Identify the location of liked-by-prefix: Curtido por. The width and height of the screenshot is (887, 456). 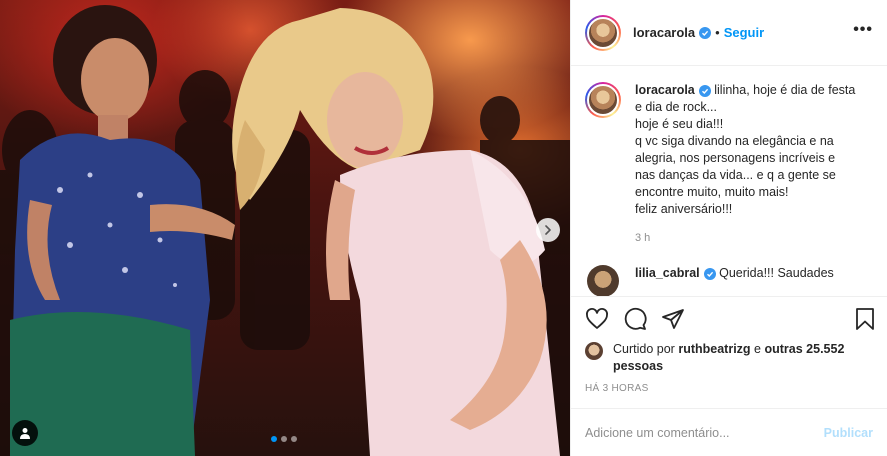
(644, 349).